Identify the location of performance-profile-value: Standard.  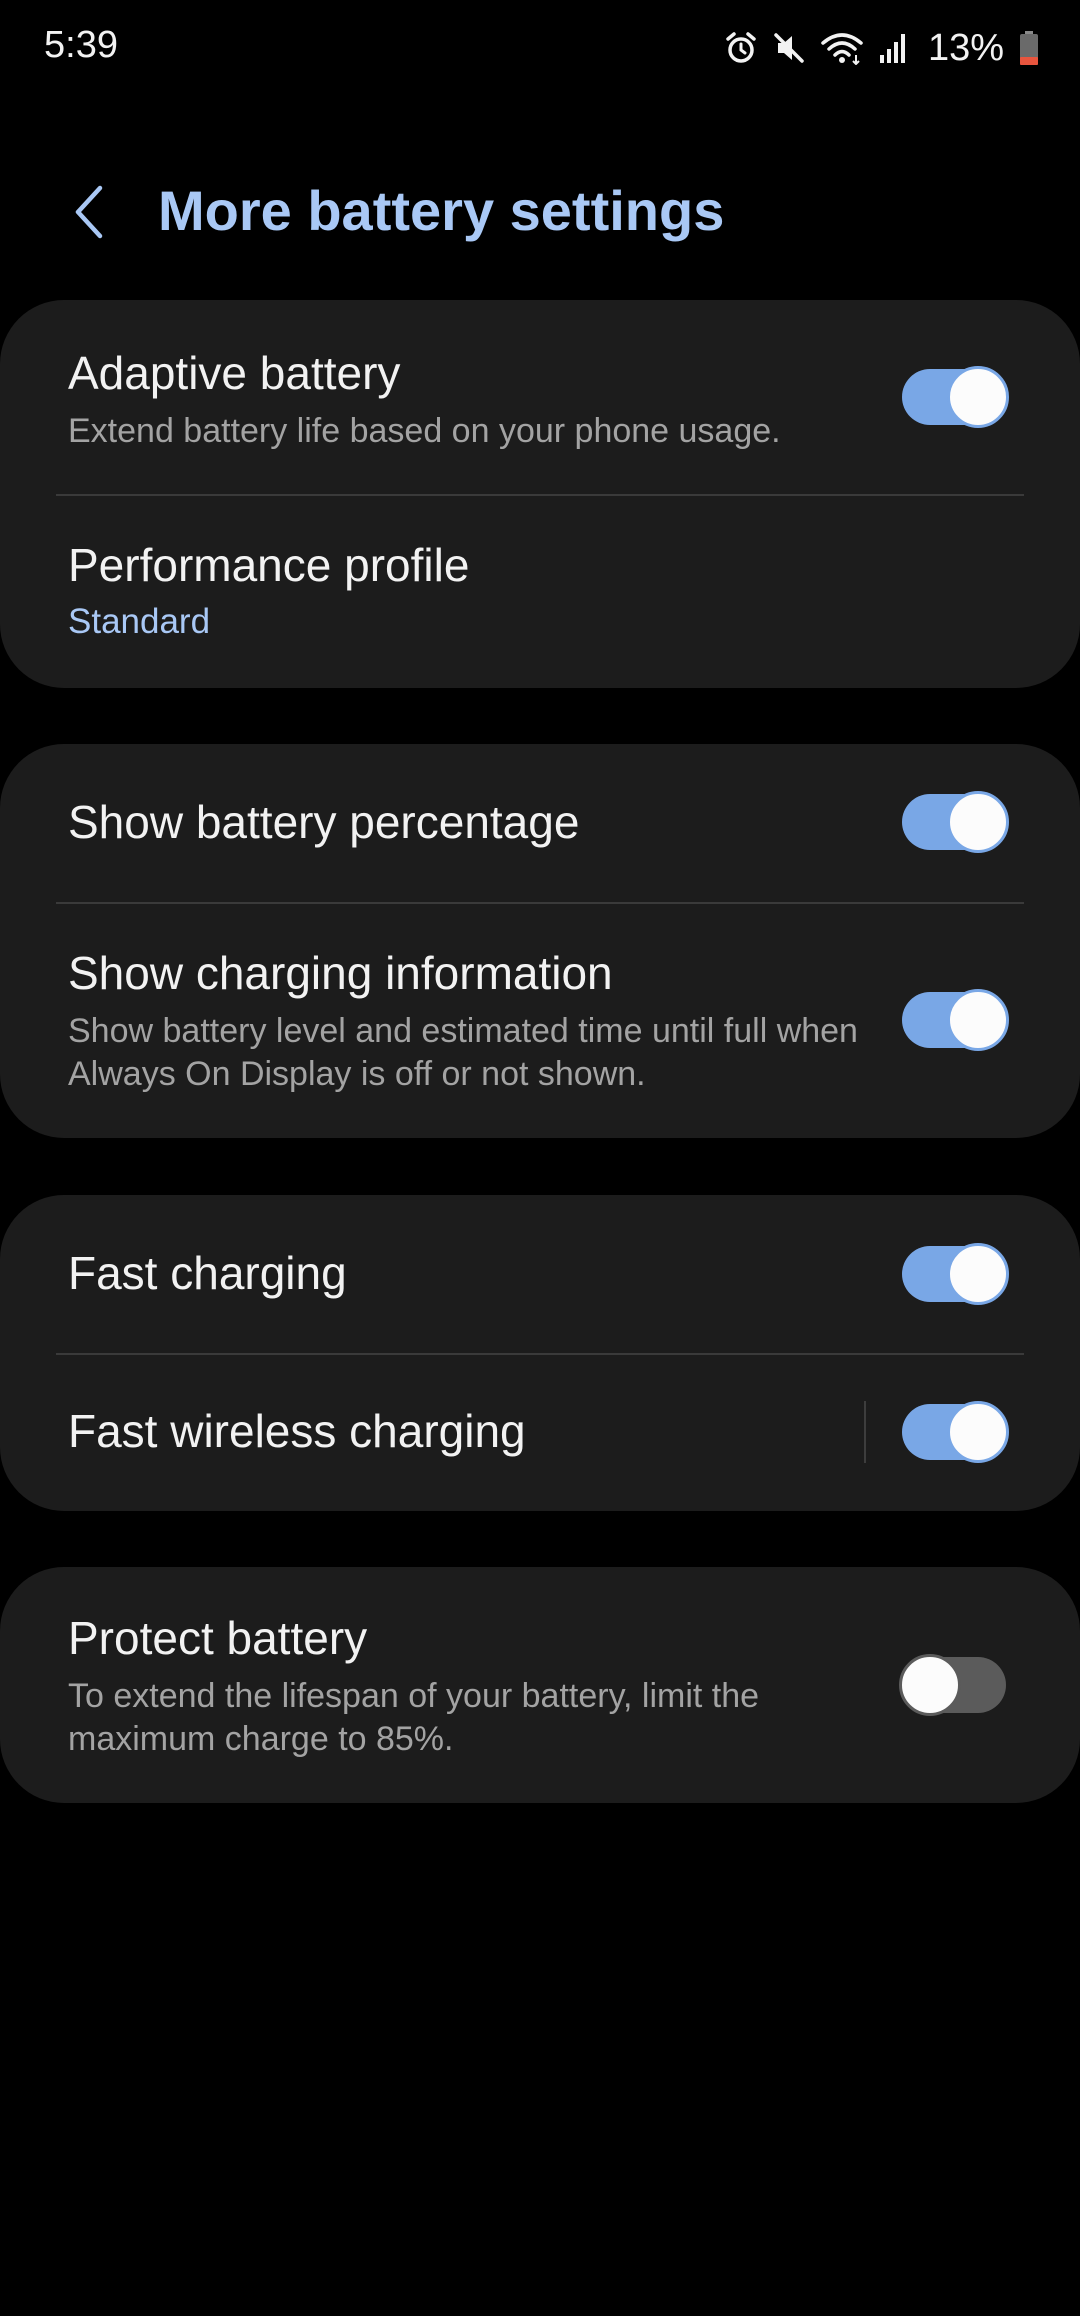
(139, 621).